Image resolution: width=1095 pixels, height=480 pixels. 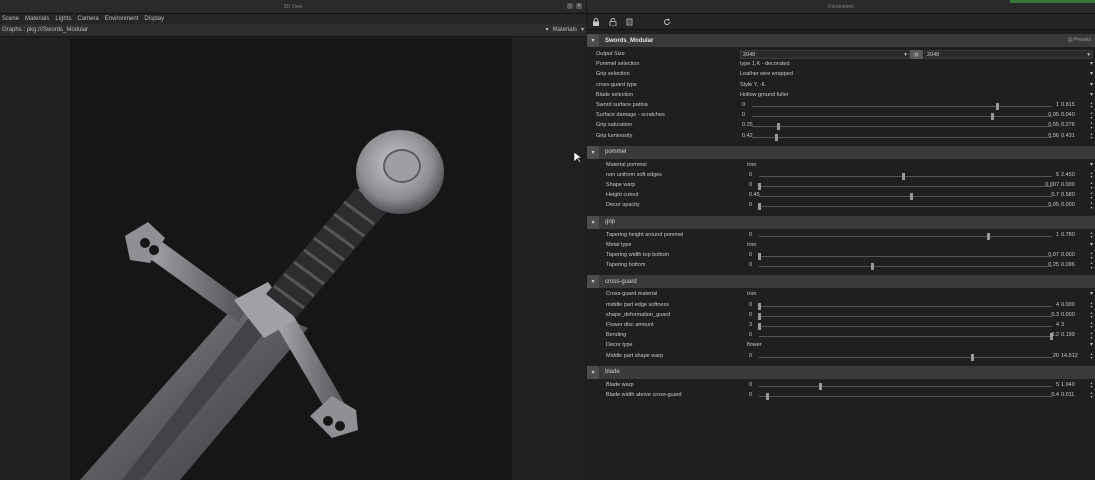 What do you see at coordinates (1079, 40) in the screenshot?
I see `presets-button: ▤ Presets` at bounding box center [1079, 40].